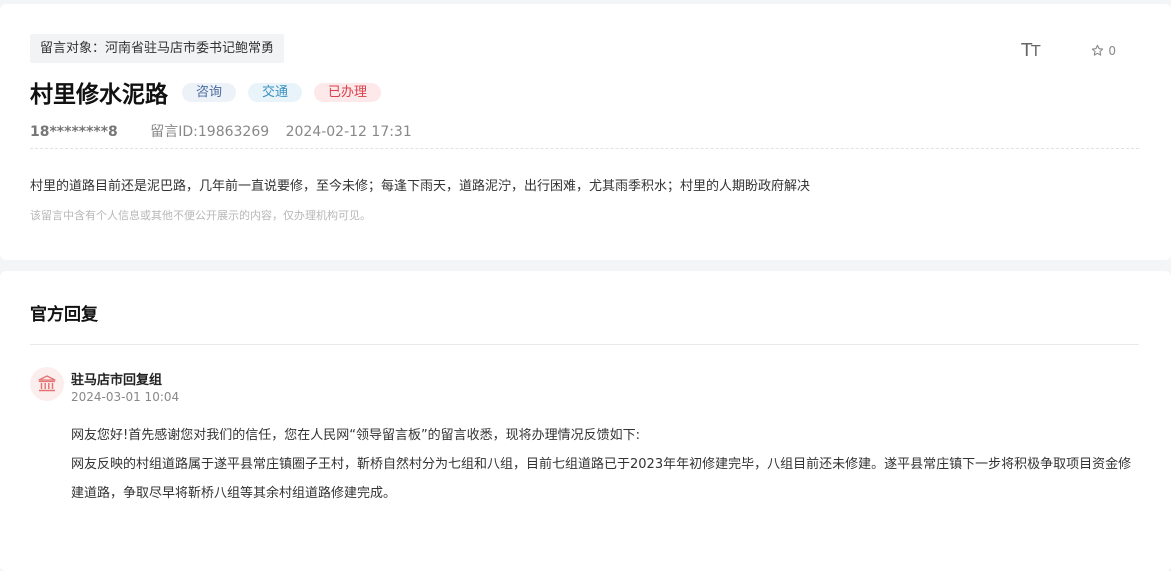 The height and width of the screenshot is (571, 1171). I want to click on tag-consult: 咨询, so click(209, 92).